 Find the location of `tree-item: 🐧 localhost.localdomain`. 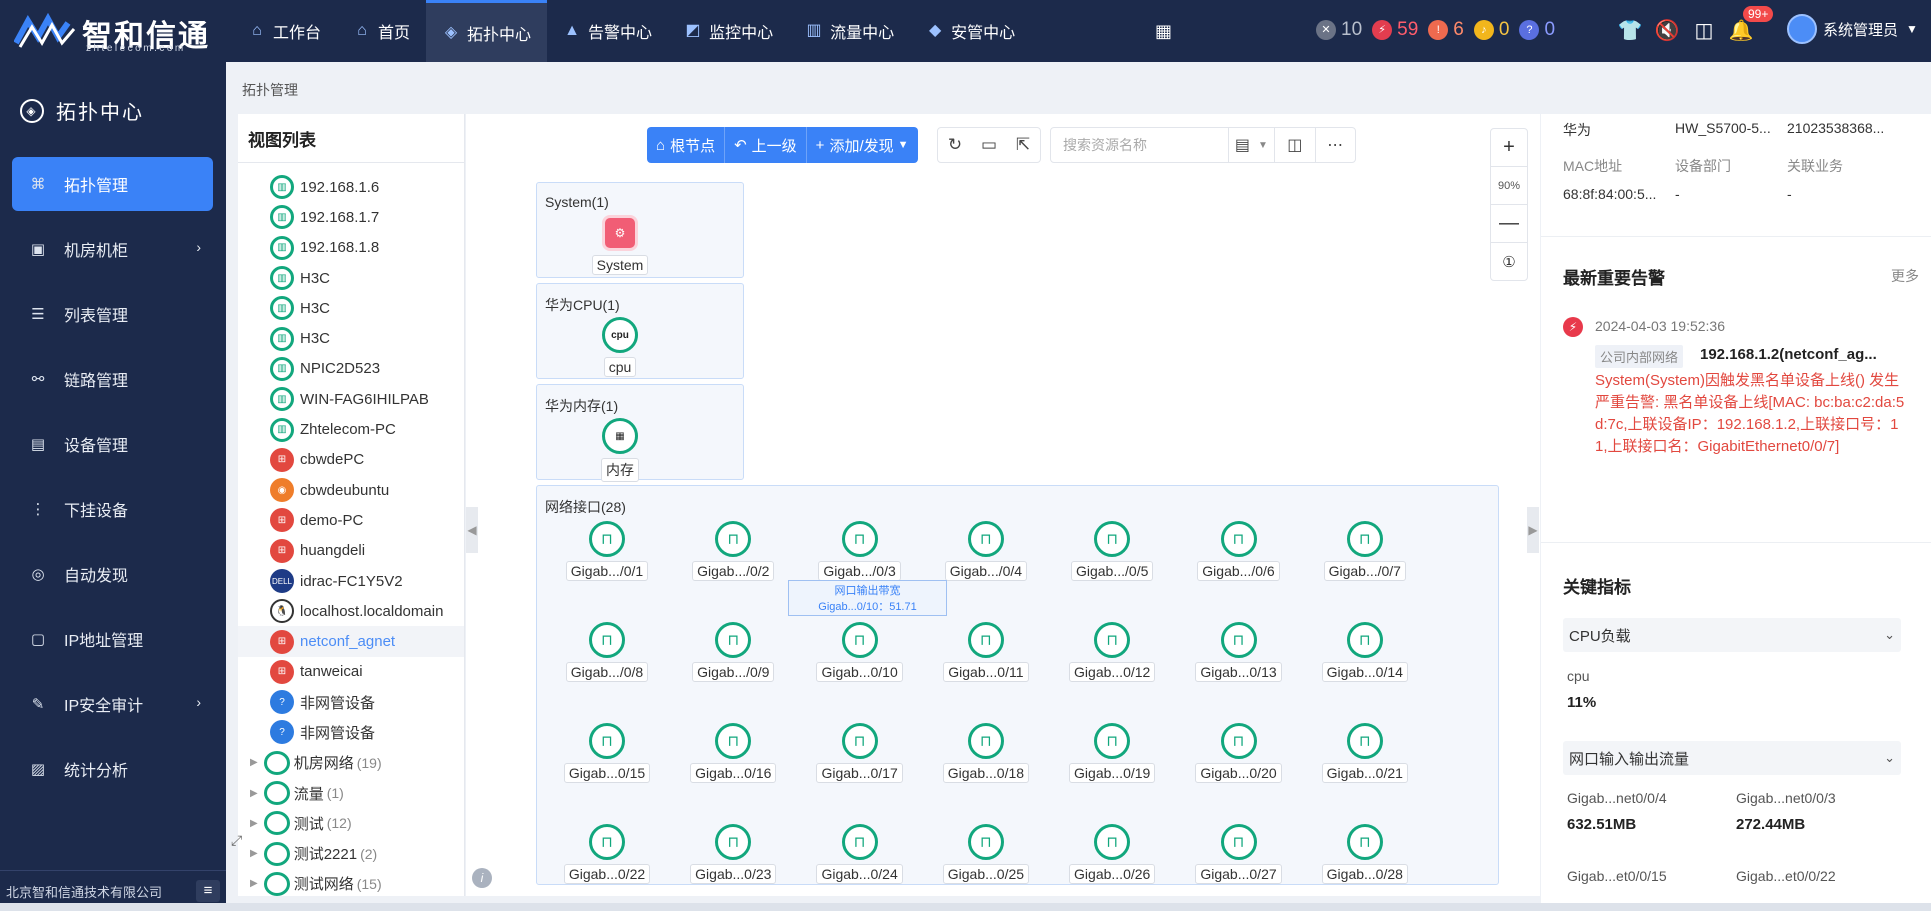

tree-item: 🐧 localhost.localdomain is located at coordinates (351, 611).